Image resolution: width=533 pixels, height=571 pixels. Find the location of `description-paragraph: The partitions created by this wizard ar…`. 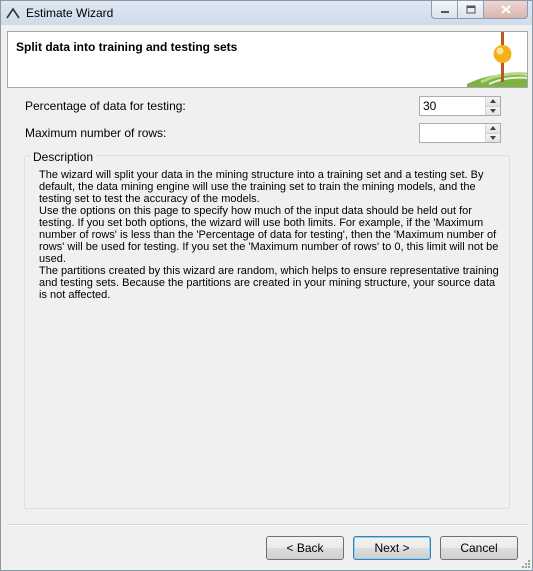

description-paragraph: The partitions created by this wizard ar… is located at coordinates (269, 283).